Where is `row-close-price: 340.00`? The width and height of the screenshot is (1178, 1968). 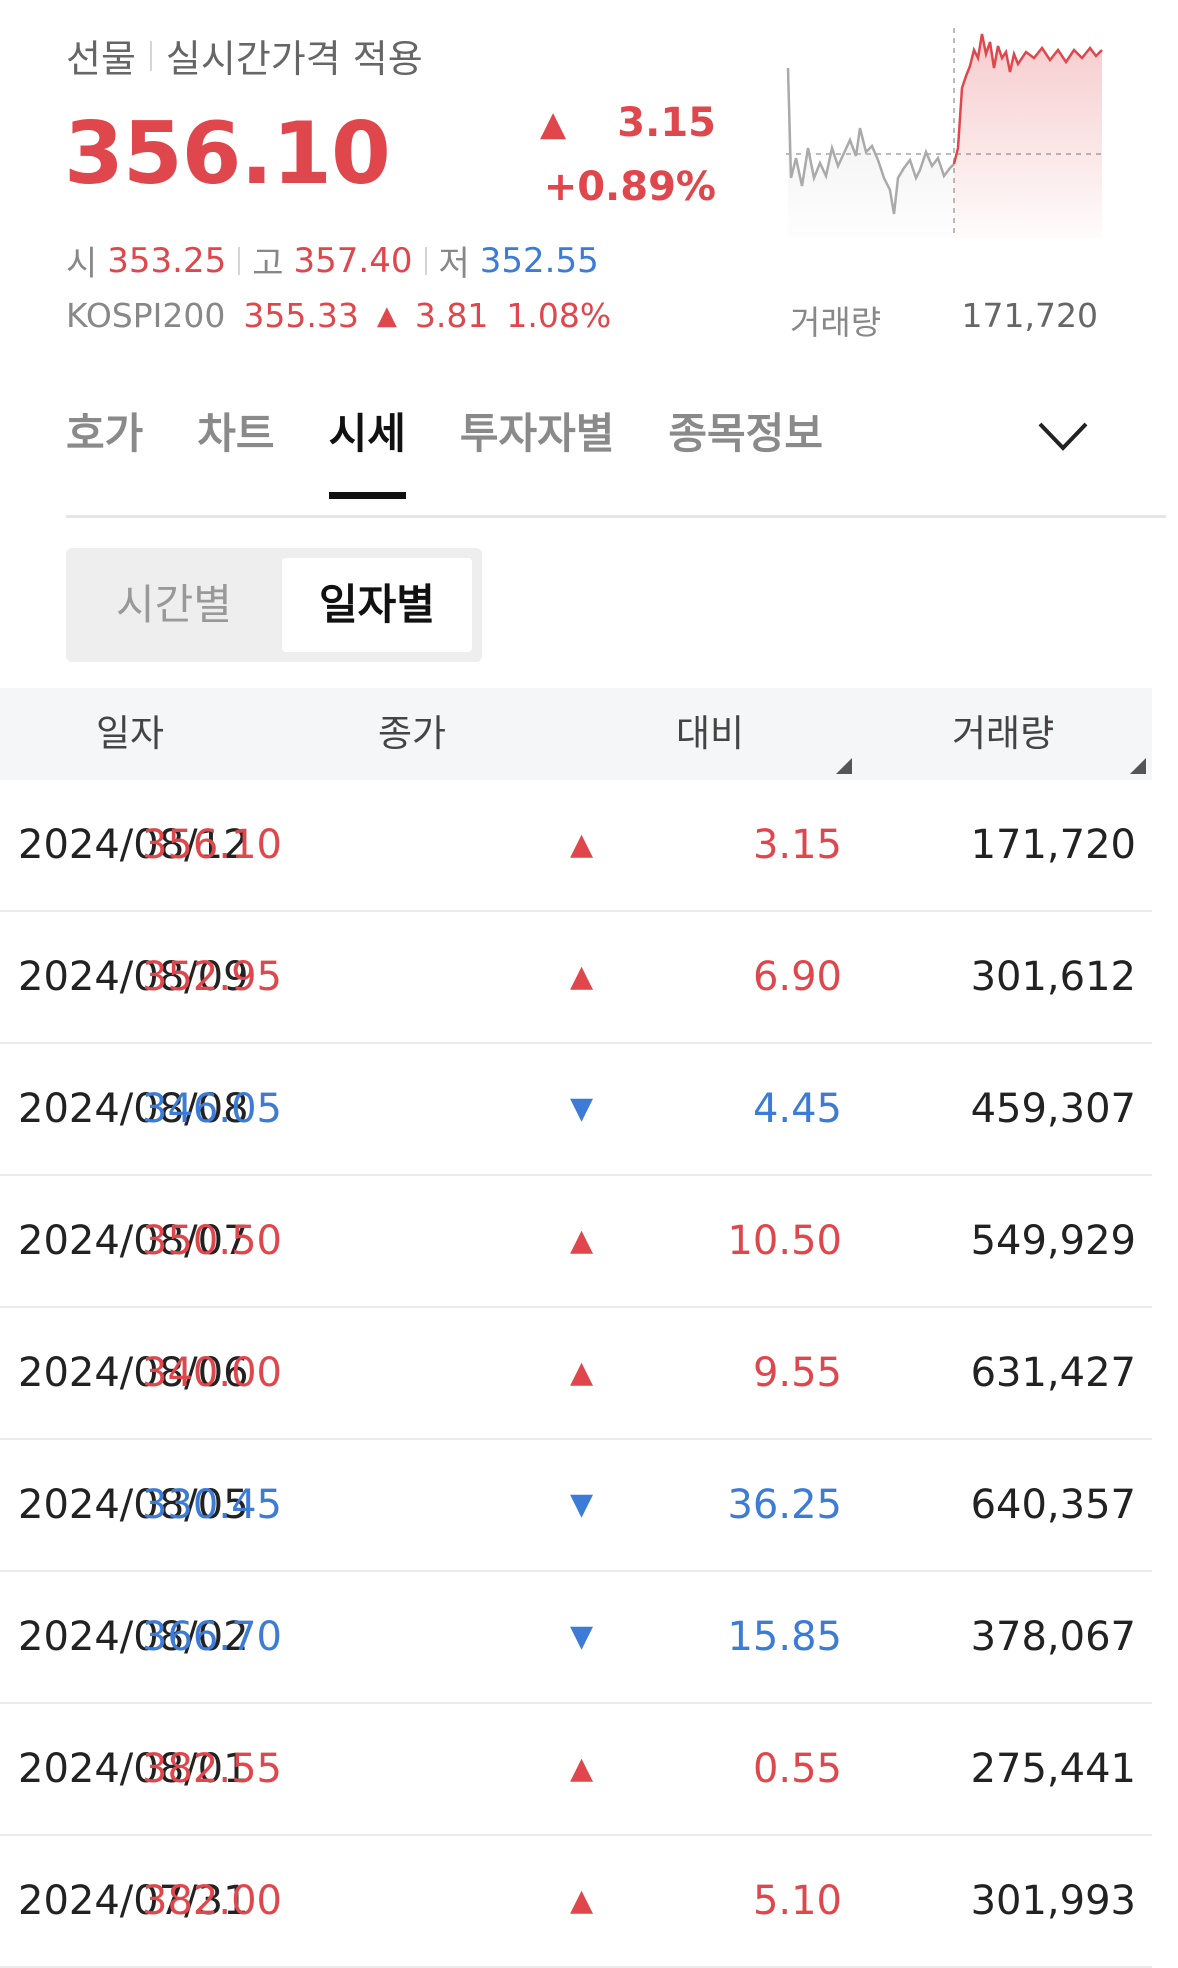 row-close-price: 340.00 is located at coordinates (212, 1373).